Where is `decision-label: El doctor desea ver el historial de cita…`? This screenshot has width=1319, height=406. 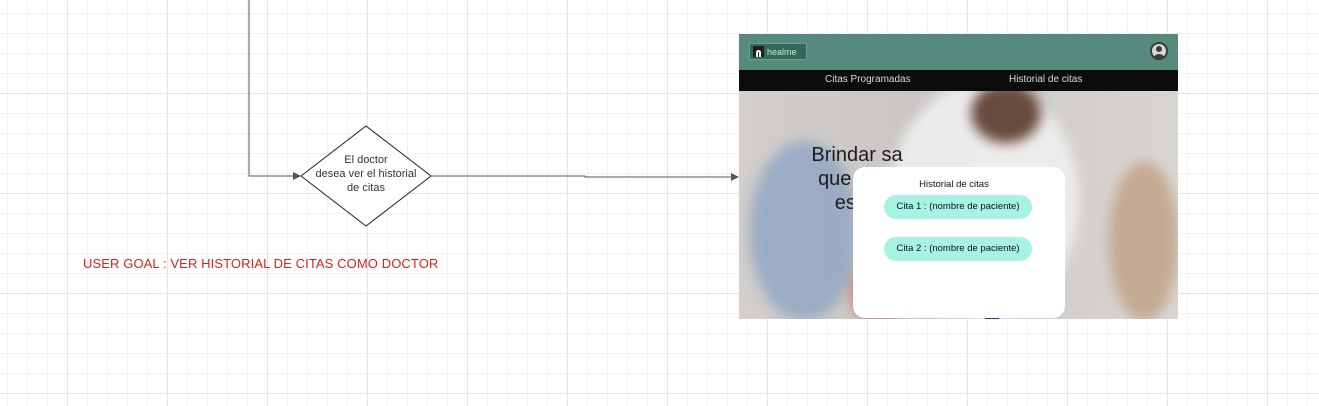
decision-label: El doctor desea ver el historial de cita… is located at coordinates (366, 174).